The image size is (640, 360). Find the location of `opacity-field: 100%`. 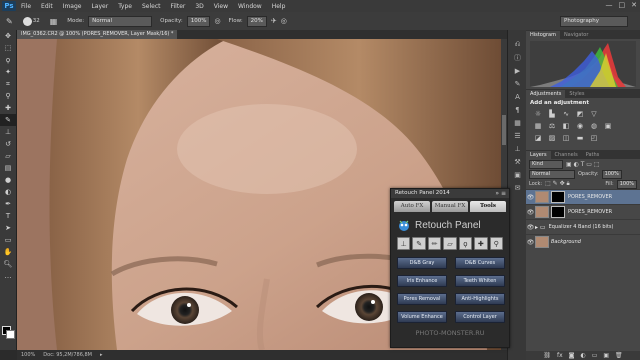

opacity-field: 100% is located at coordinates (198, 21).